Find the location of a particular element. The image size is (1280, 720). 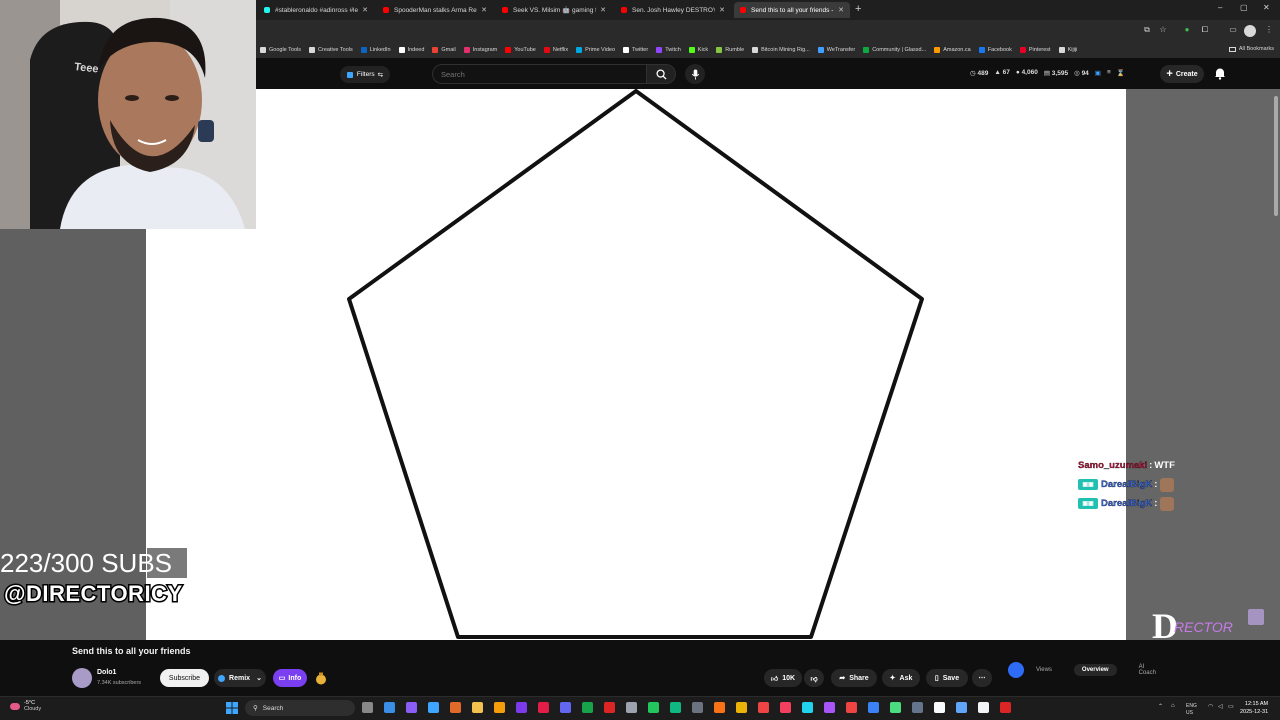

vidiq-icon is located at coordinates (1016, 670).